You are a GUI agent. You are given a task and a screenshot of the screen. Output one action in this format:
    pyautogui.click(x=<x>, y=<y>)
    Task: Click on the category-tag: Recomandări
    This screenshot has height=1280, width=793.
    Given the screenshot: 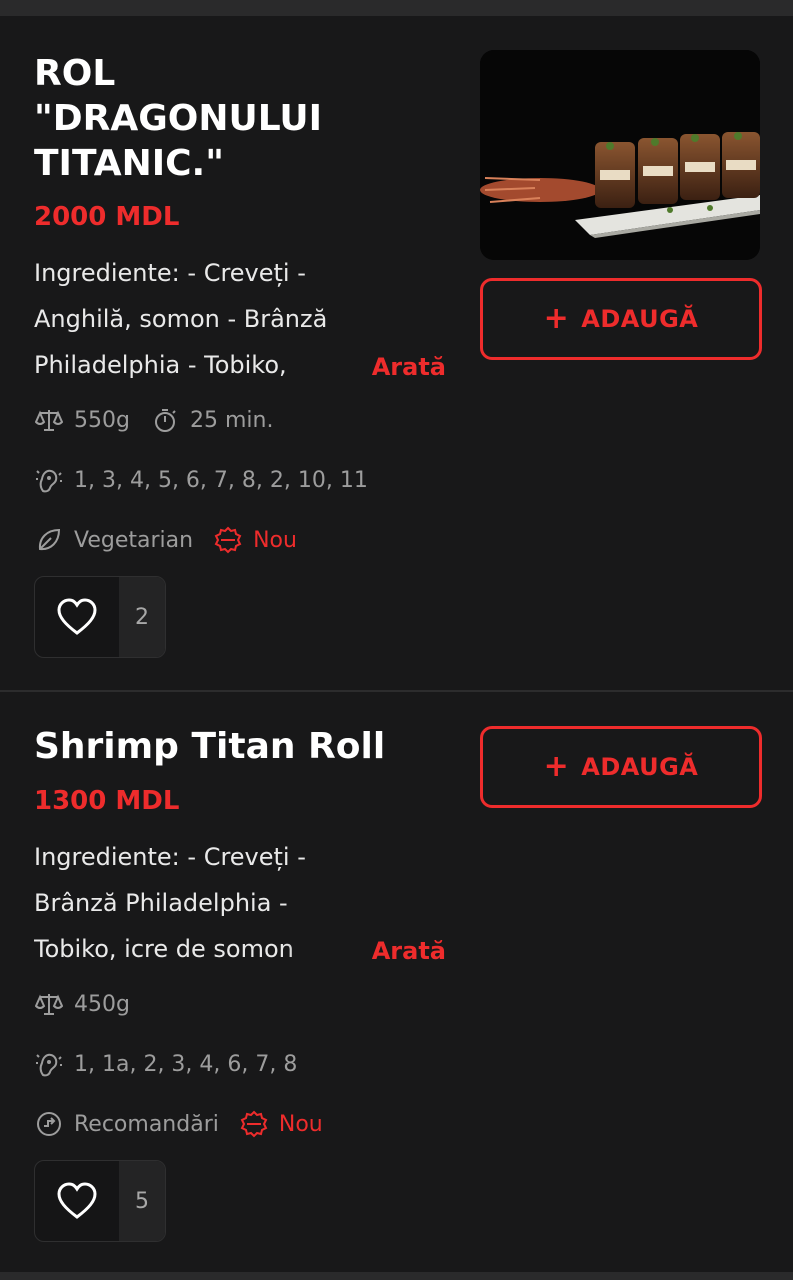 What is the action you would take?
    pyautogui.click(x=146, y=1124)
    